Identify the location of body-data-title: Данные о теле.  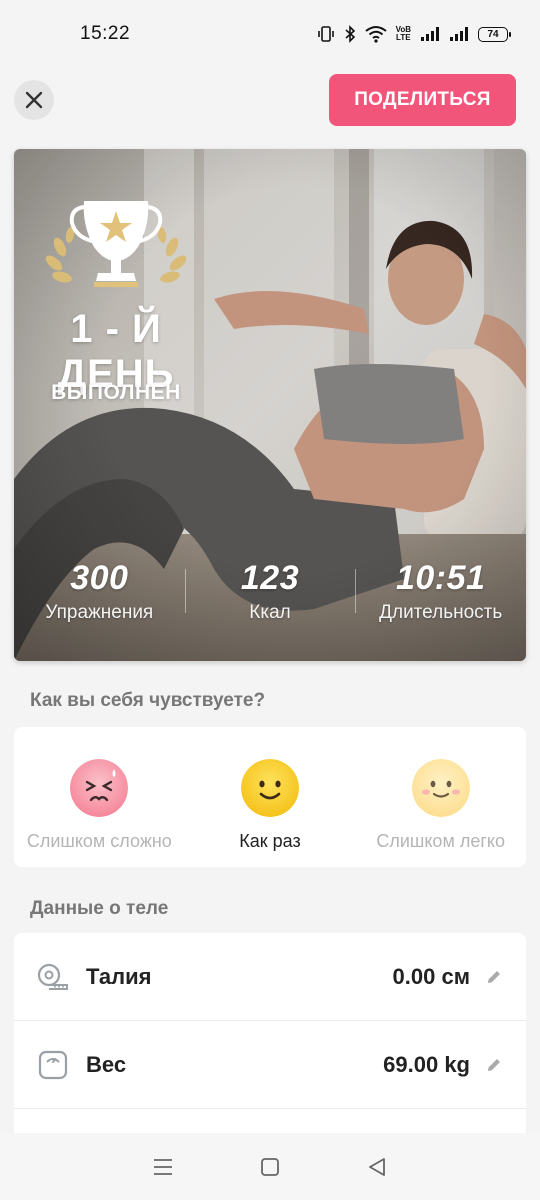
(99, 908).